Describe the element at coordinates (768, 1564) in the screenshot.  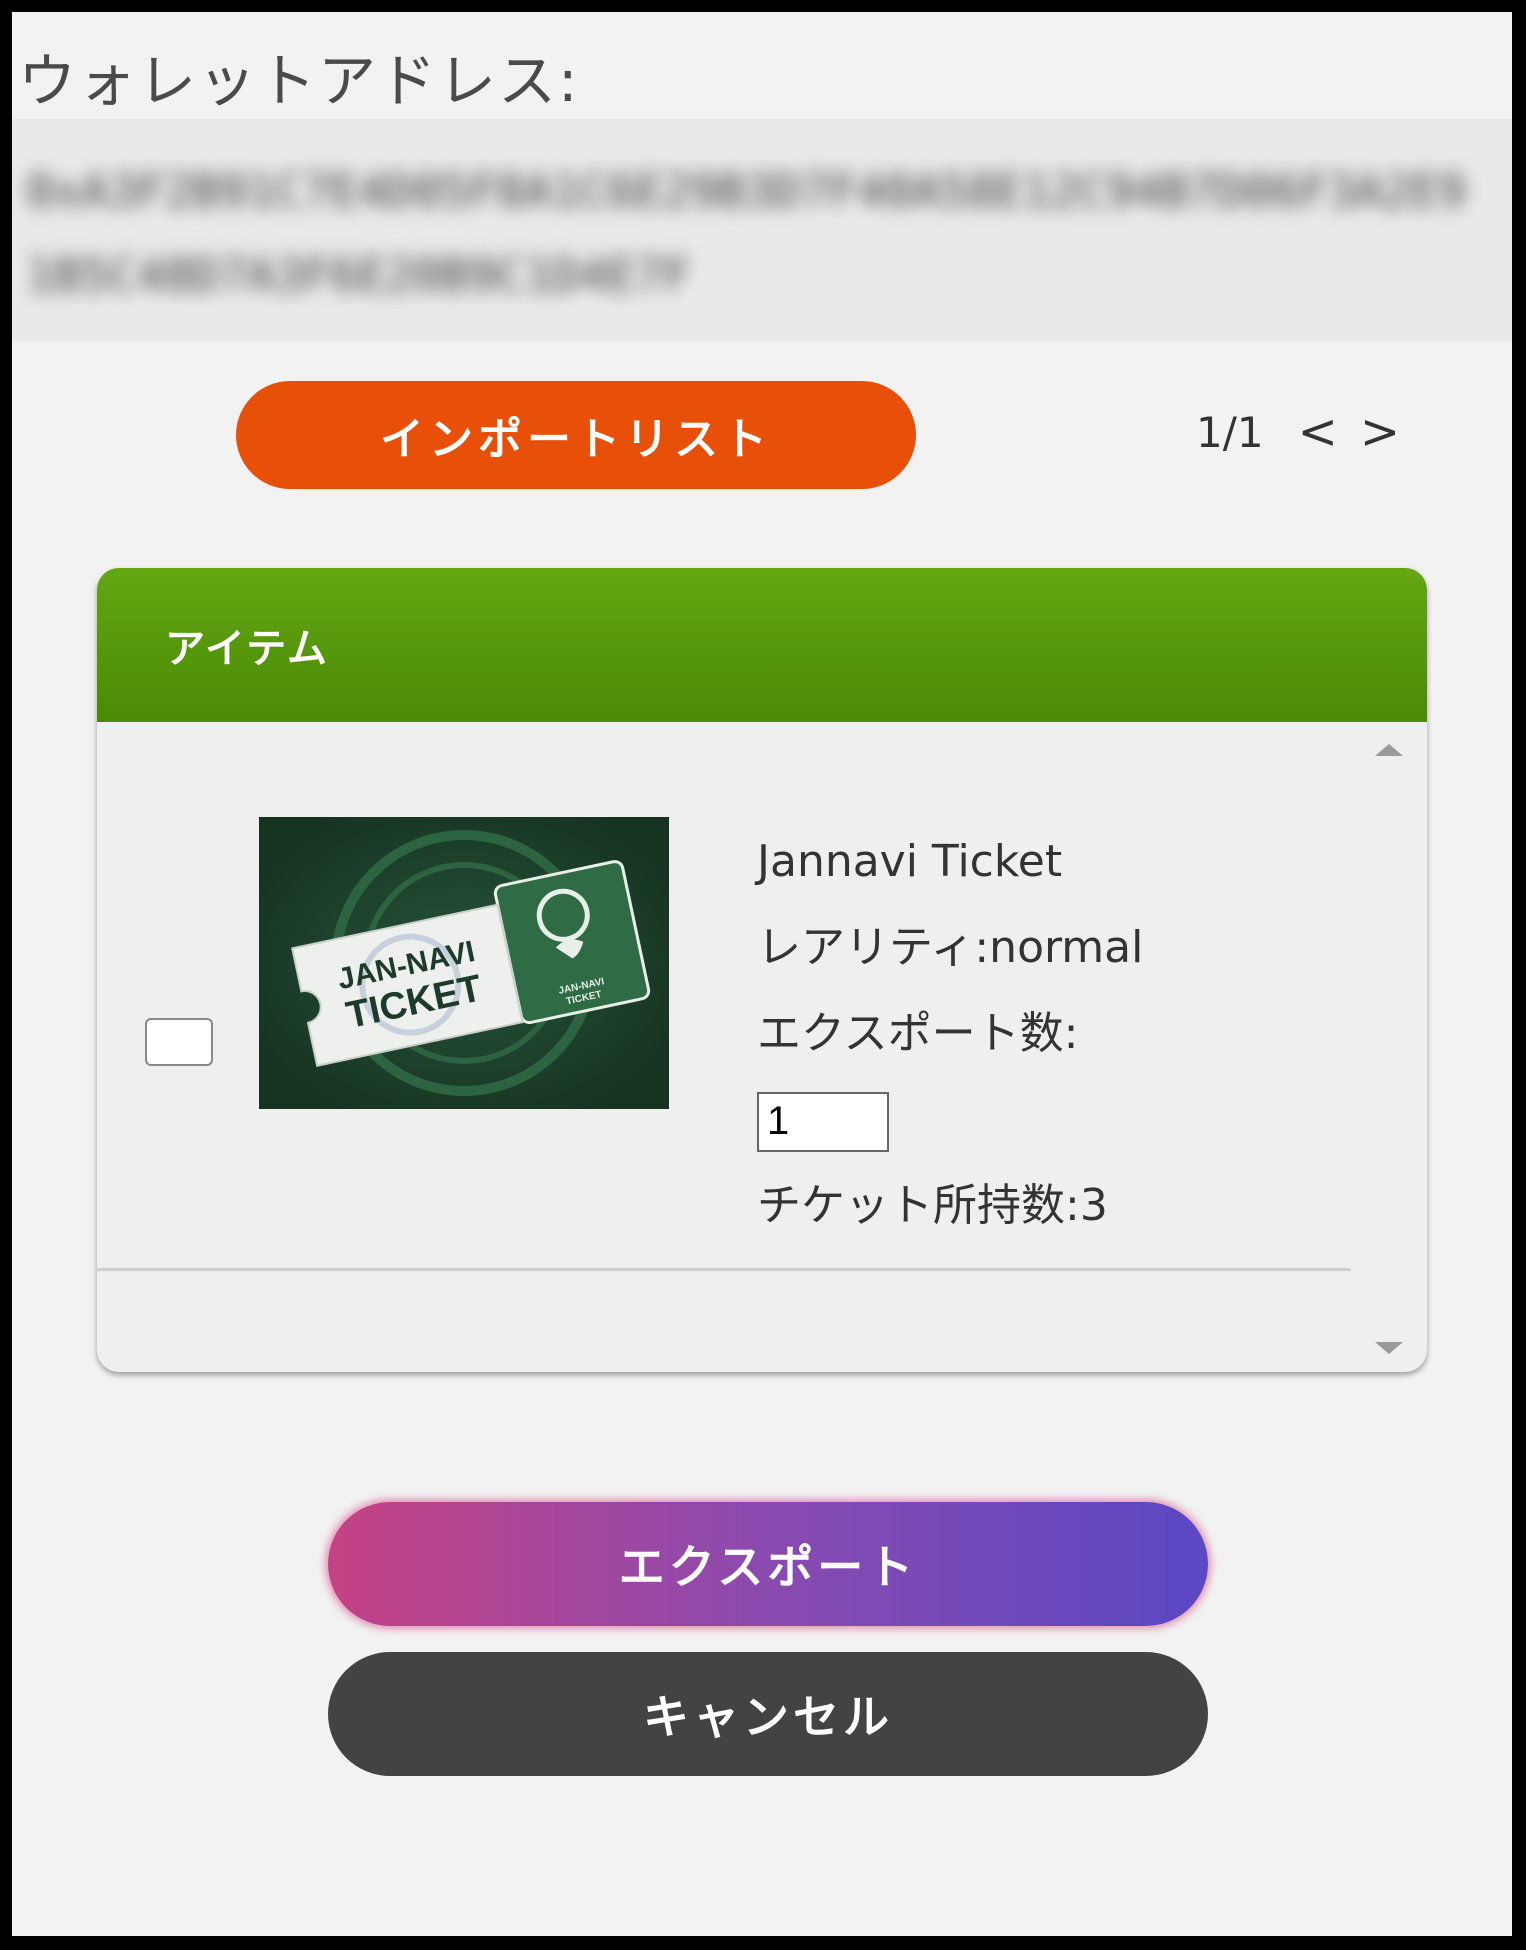
I see `export-button: エクスポート` at that location.